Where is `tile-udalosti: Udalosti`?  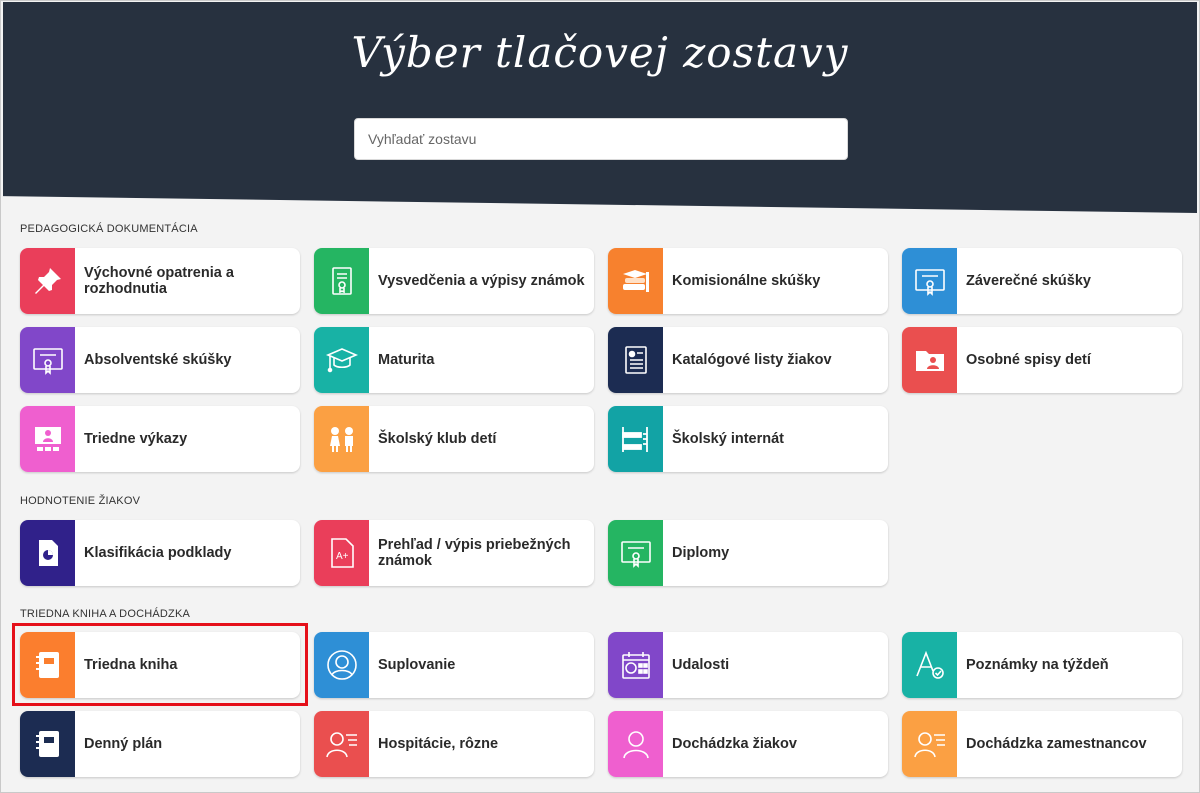
tile-udalosti: Udalosti is located at coordinates (748, 665).